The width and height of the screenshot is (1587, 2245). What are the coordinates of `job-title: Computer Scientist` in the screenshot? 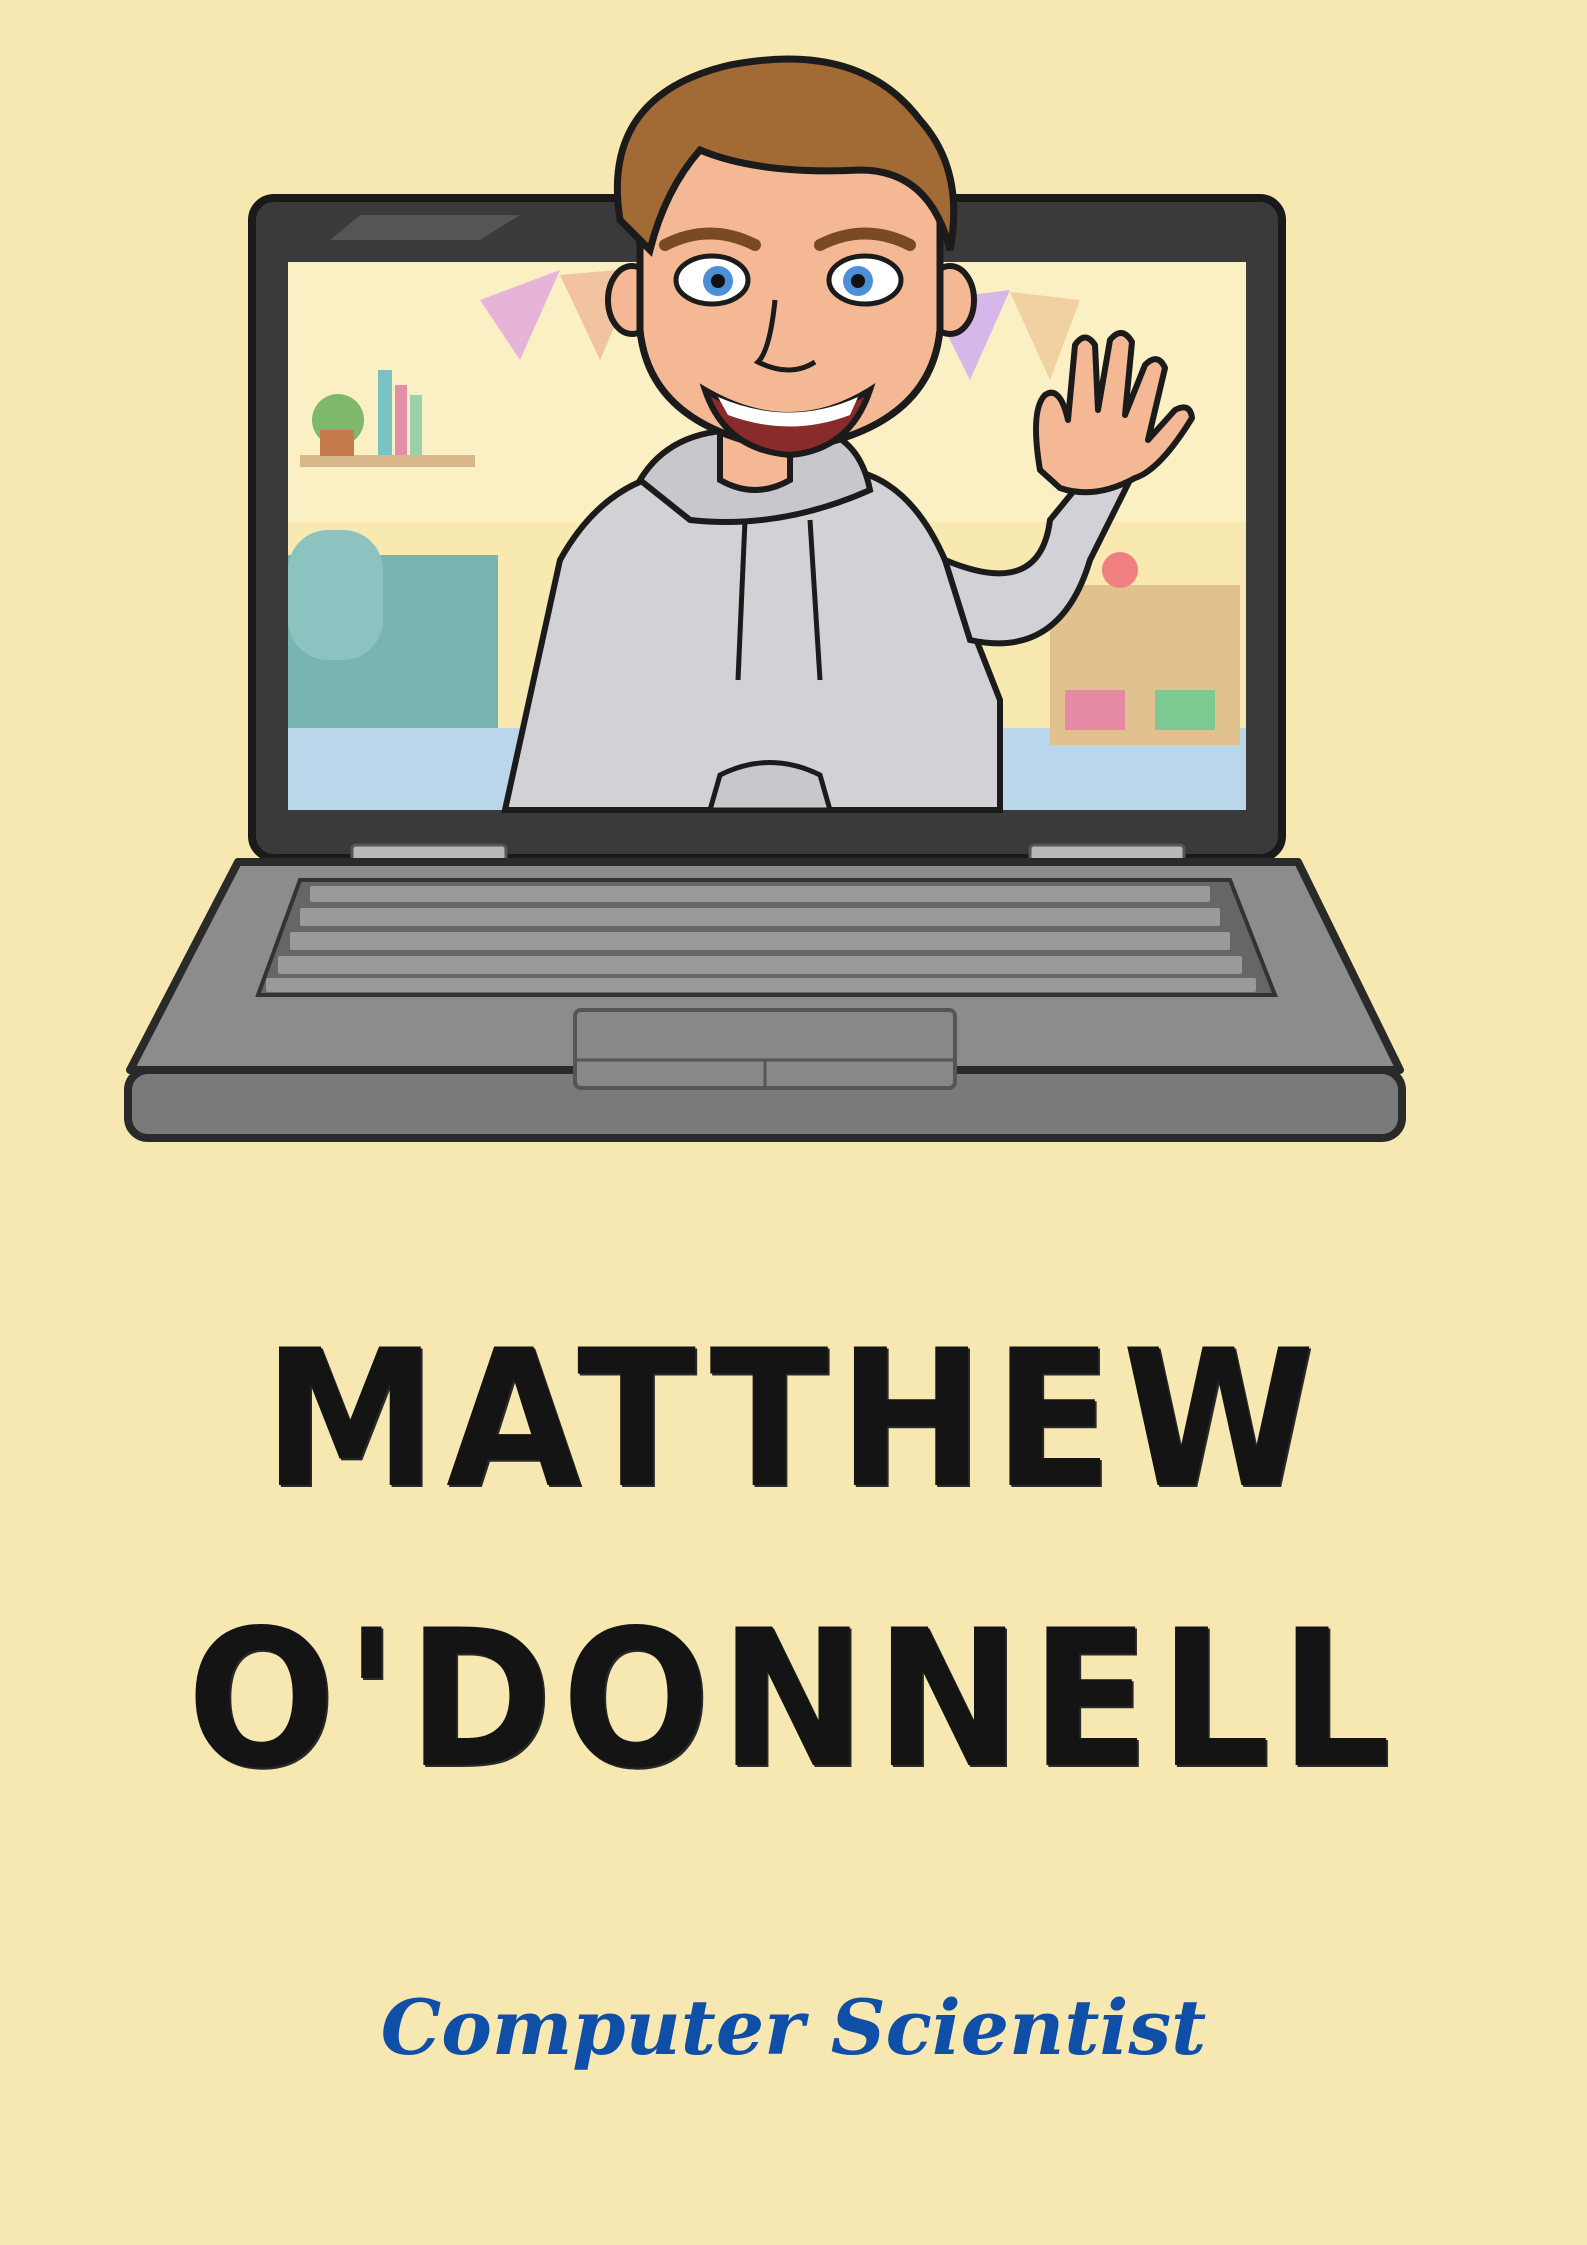 It's located at (793, 2027).